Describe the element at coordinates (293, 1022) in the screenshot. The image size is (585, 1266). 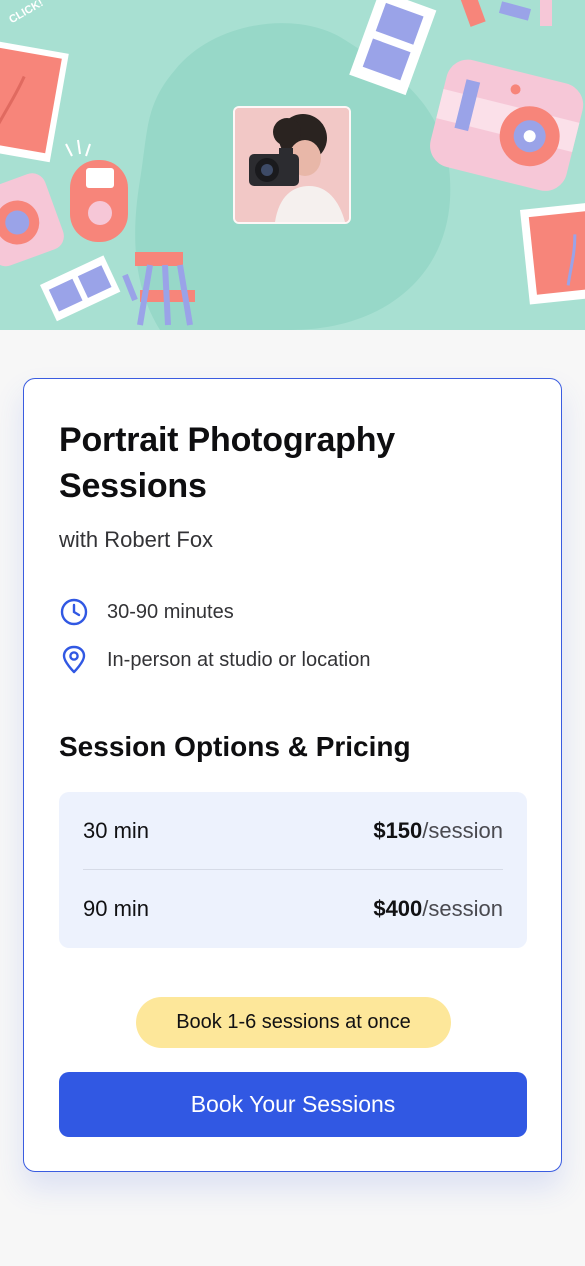
I see `booking-limit-badge: Book 1-6 sessions at once` at that location.